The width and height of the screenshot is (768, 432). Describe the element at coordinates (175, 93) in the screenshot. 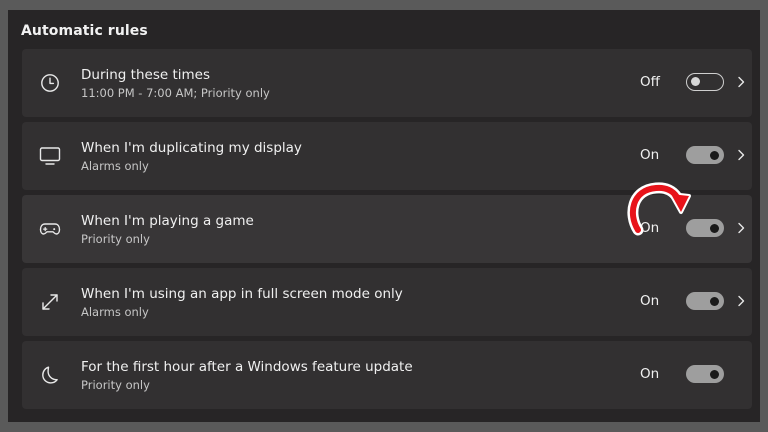

I see `rule-subtitle: 11:00 PM - 7:00 AM; Priority only` at that location.